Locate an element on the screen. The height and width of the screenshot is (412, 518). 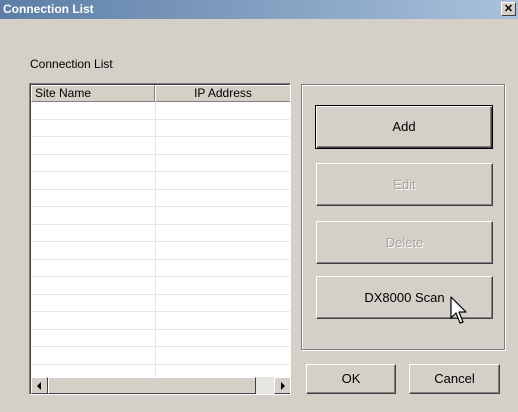
column-header-ip-address: IP Address is located at coordinates (222, 93).